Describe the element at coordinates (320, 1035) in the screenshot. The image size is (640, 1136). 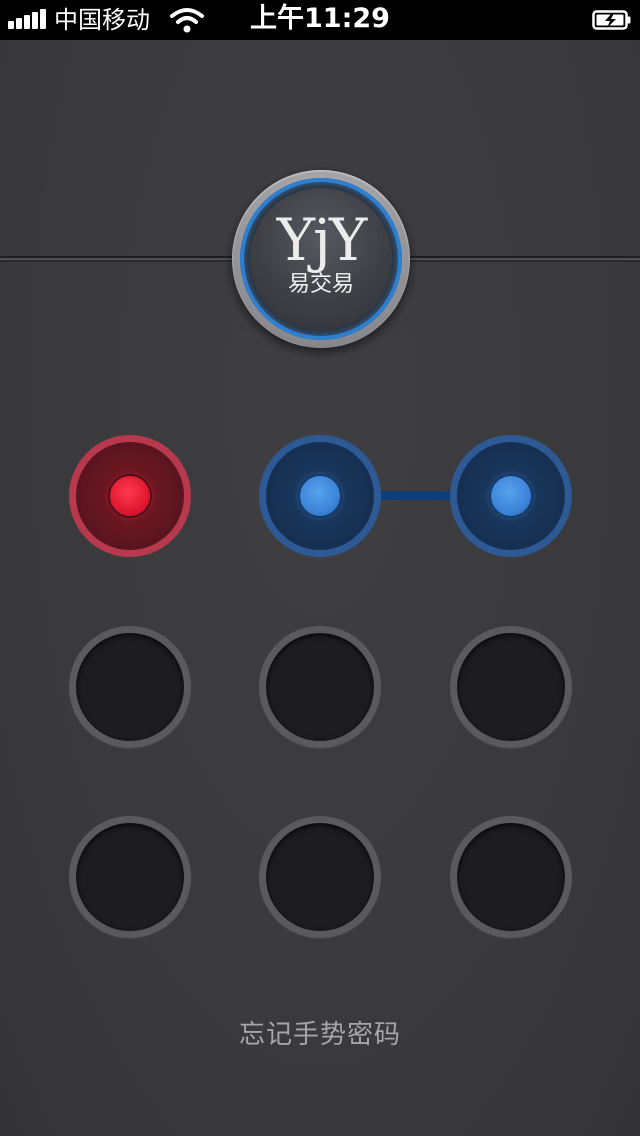
I see `forgot-gesture-password-link: 忘记手势密码` at that location.